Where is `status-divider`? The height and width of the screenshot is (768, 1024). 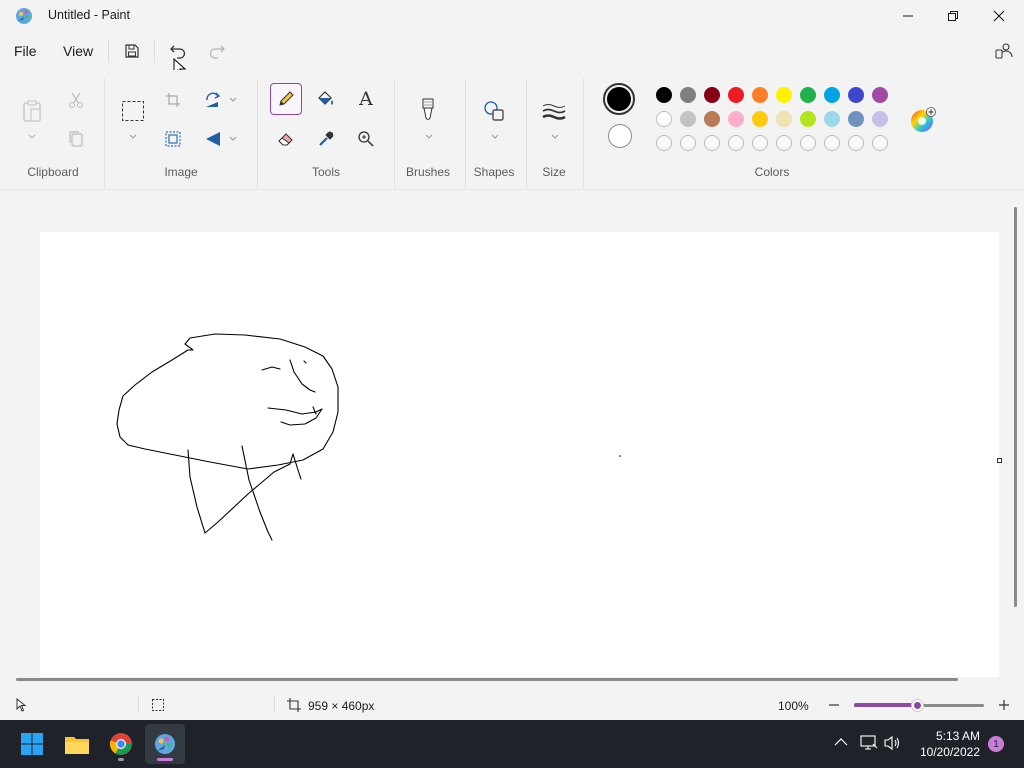
status-divider is located at coordinates (138, 705).